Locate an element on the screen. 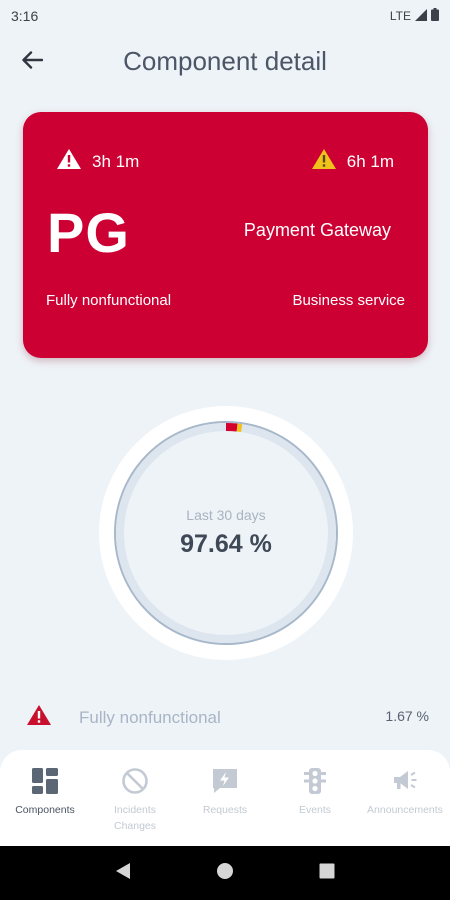 This screenshot has width=450, height=900. nav-label-events: Events is located at coordinates (315, 810).